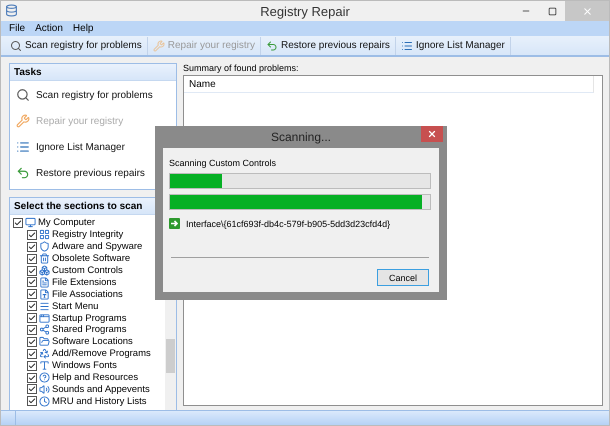  What do you see at coordinates (76, 45) in the screenshot?
I see `toolbar-button: Scan registry for problems` at bounding box center [76, 45].